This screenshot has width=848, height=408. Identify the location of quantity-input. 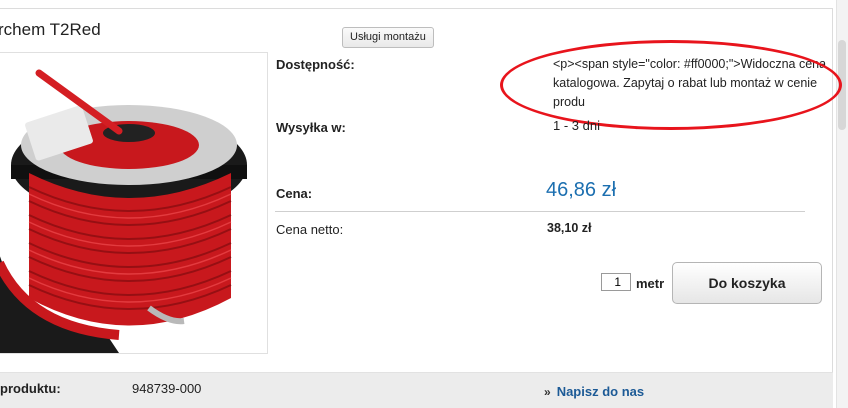
(616, 282).